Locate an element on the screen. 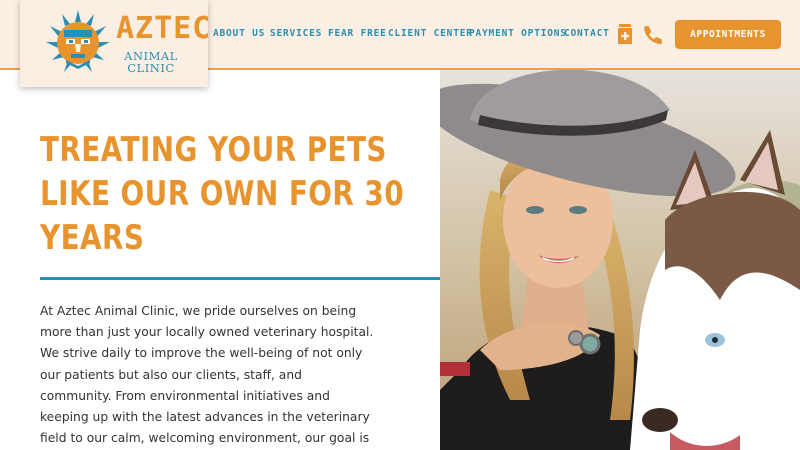 This screenshot has height=450, width=800. logo-title: AZTEC is located at coordinates (164, 28).